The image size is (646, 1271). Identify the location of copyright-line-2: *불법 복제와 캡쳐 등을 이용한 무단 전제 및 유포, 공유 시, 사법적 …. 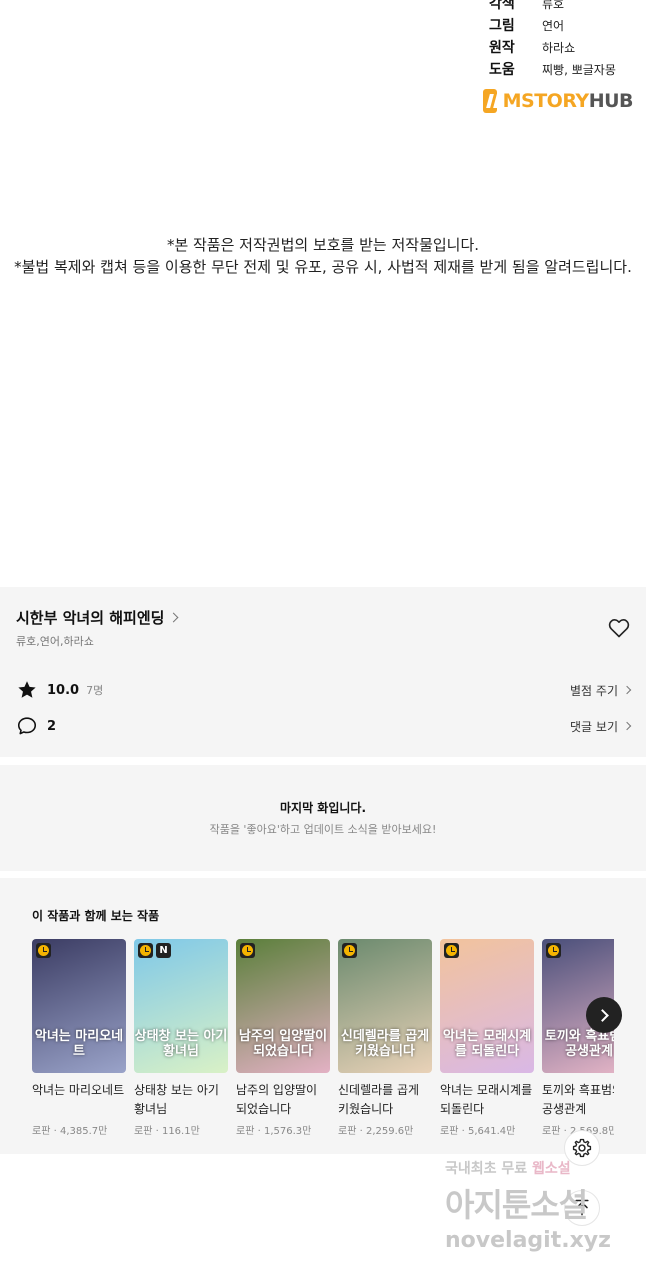
(323, 267).